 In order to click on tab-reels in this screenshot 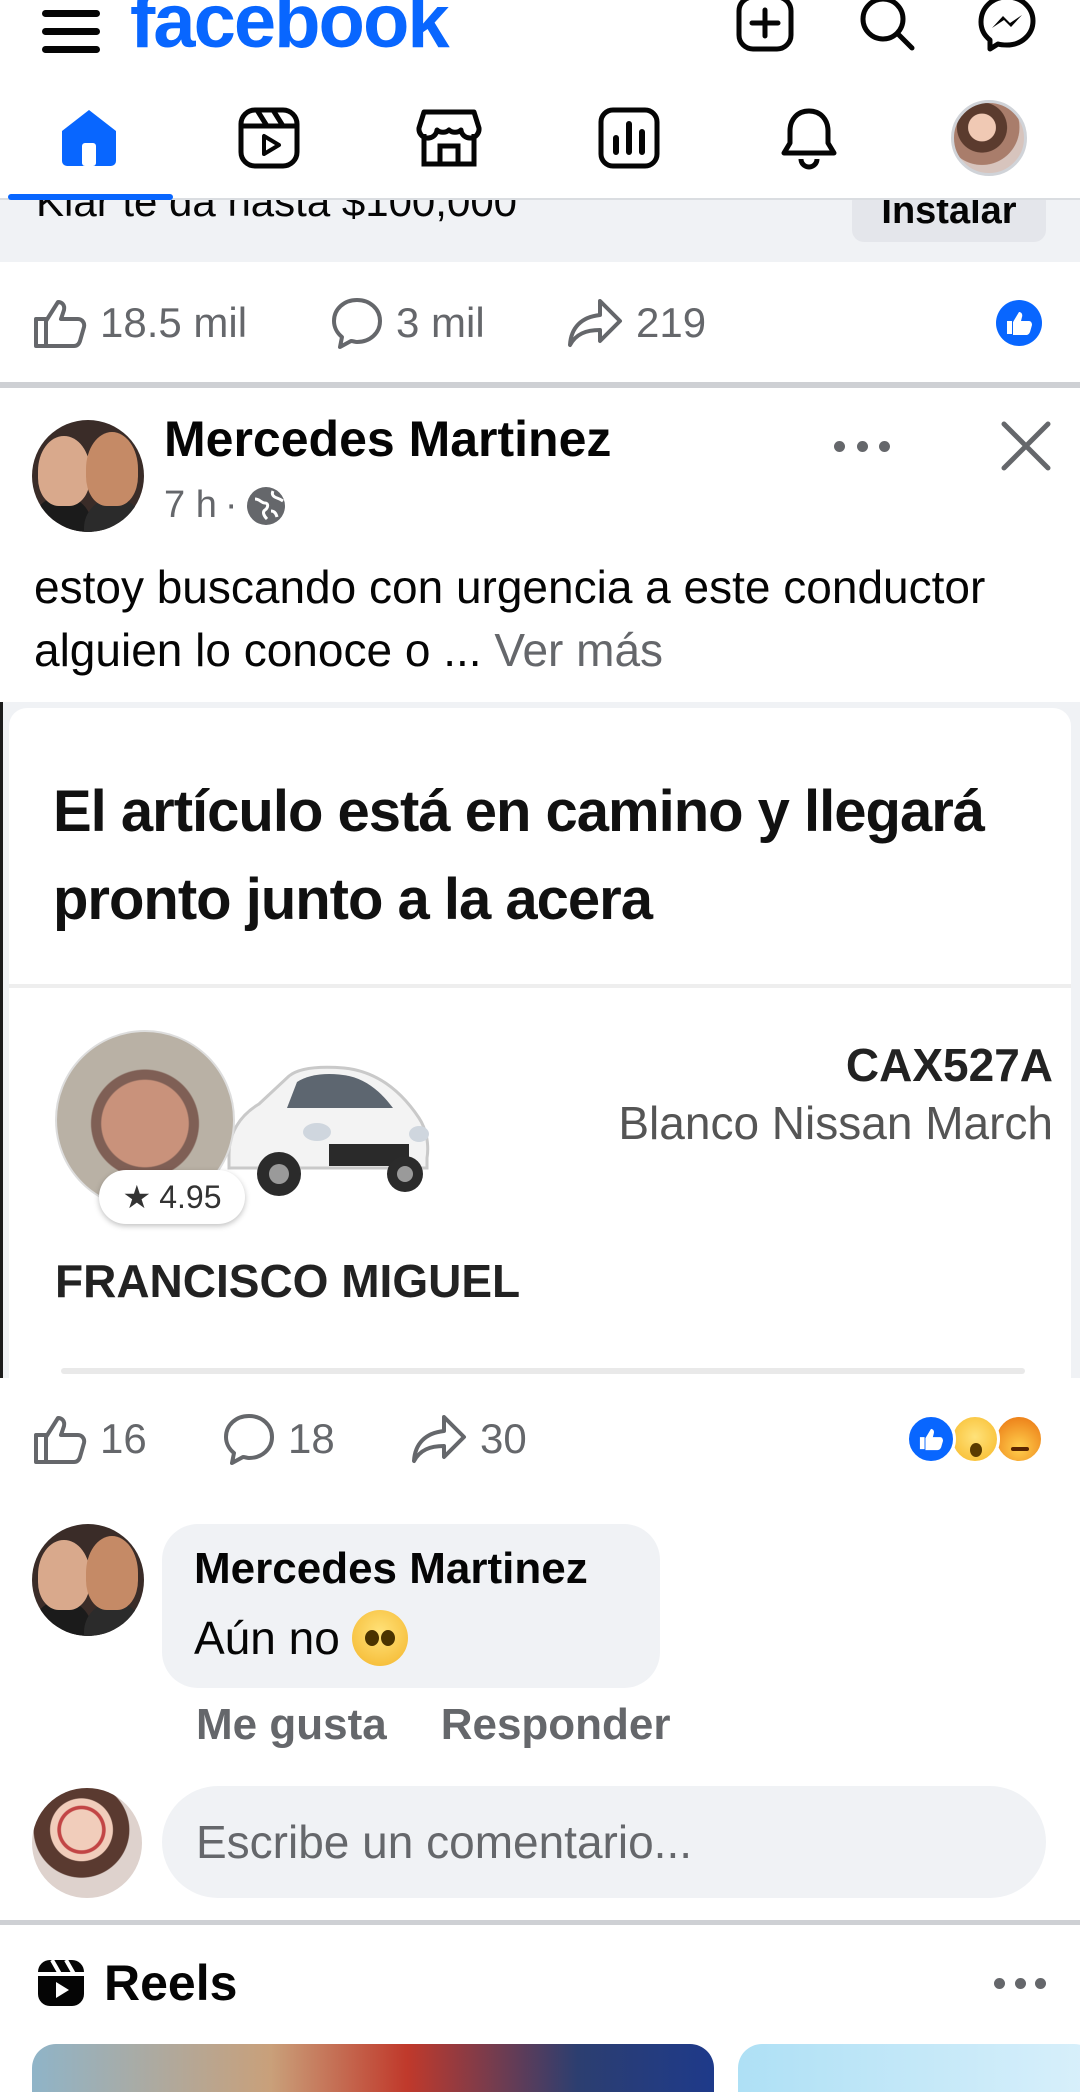, I will do `click(269, 138)`.